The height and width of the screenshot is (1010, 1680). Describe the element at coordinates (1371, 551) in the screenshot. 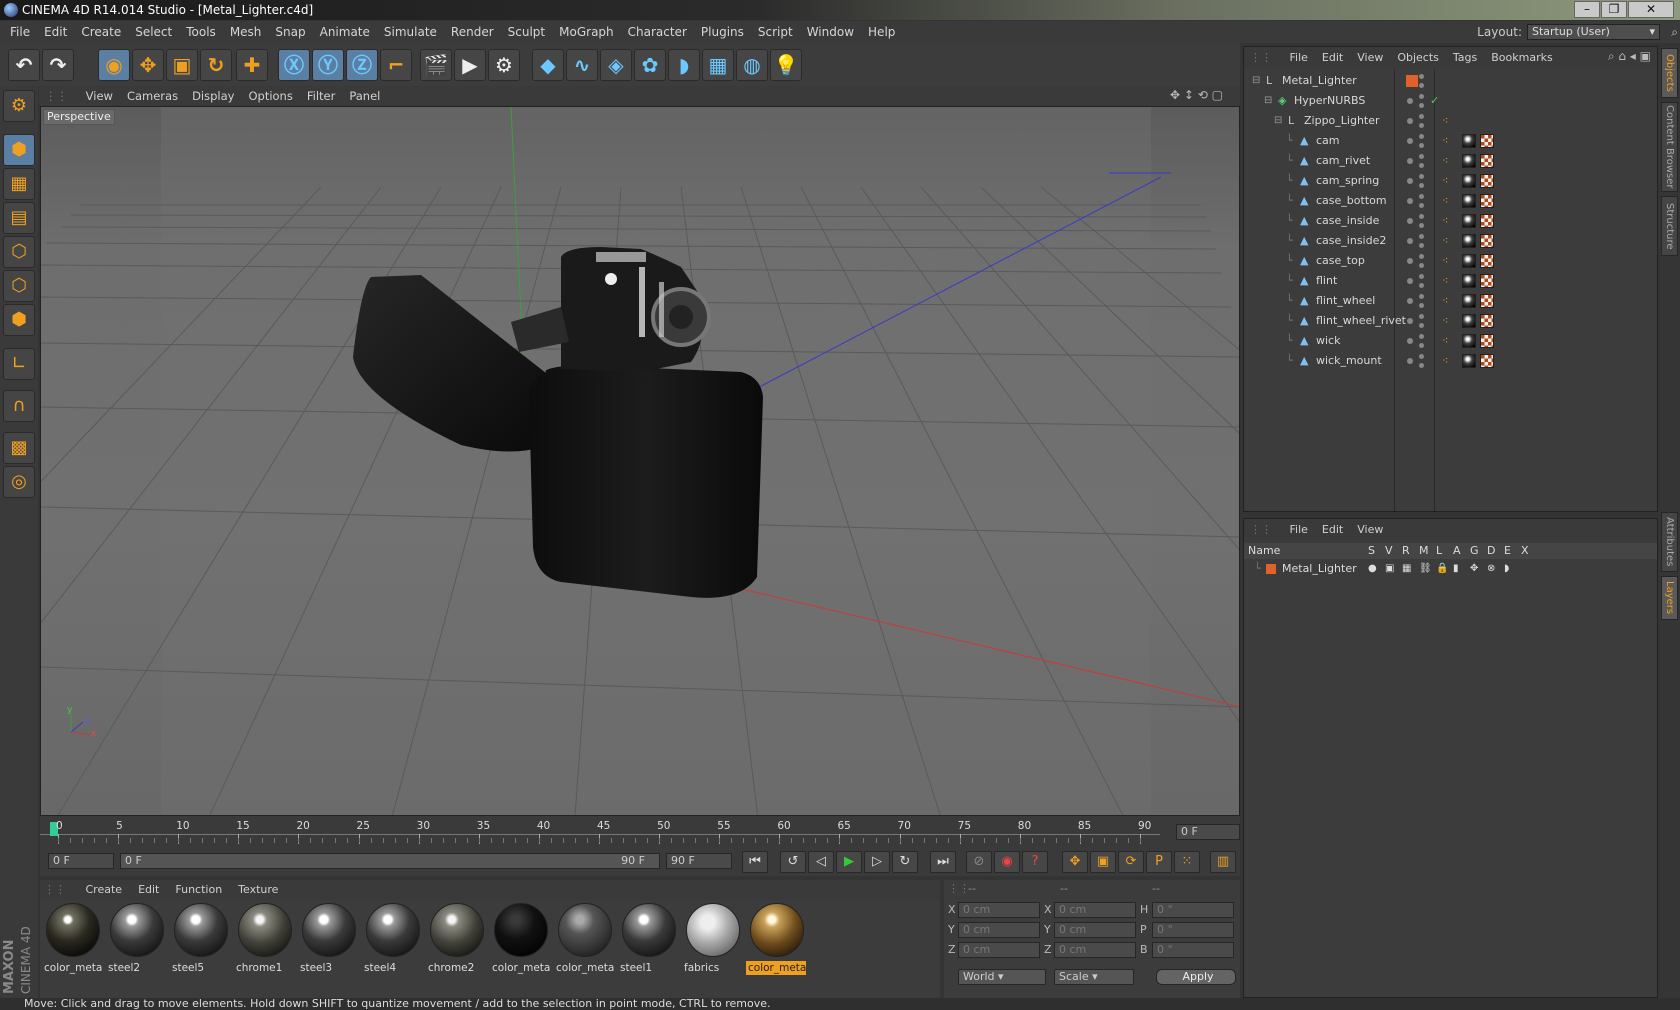

I see `layer-column-s: S` at that location.